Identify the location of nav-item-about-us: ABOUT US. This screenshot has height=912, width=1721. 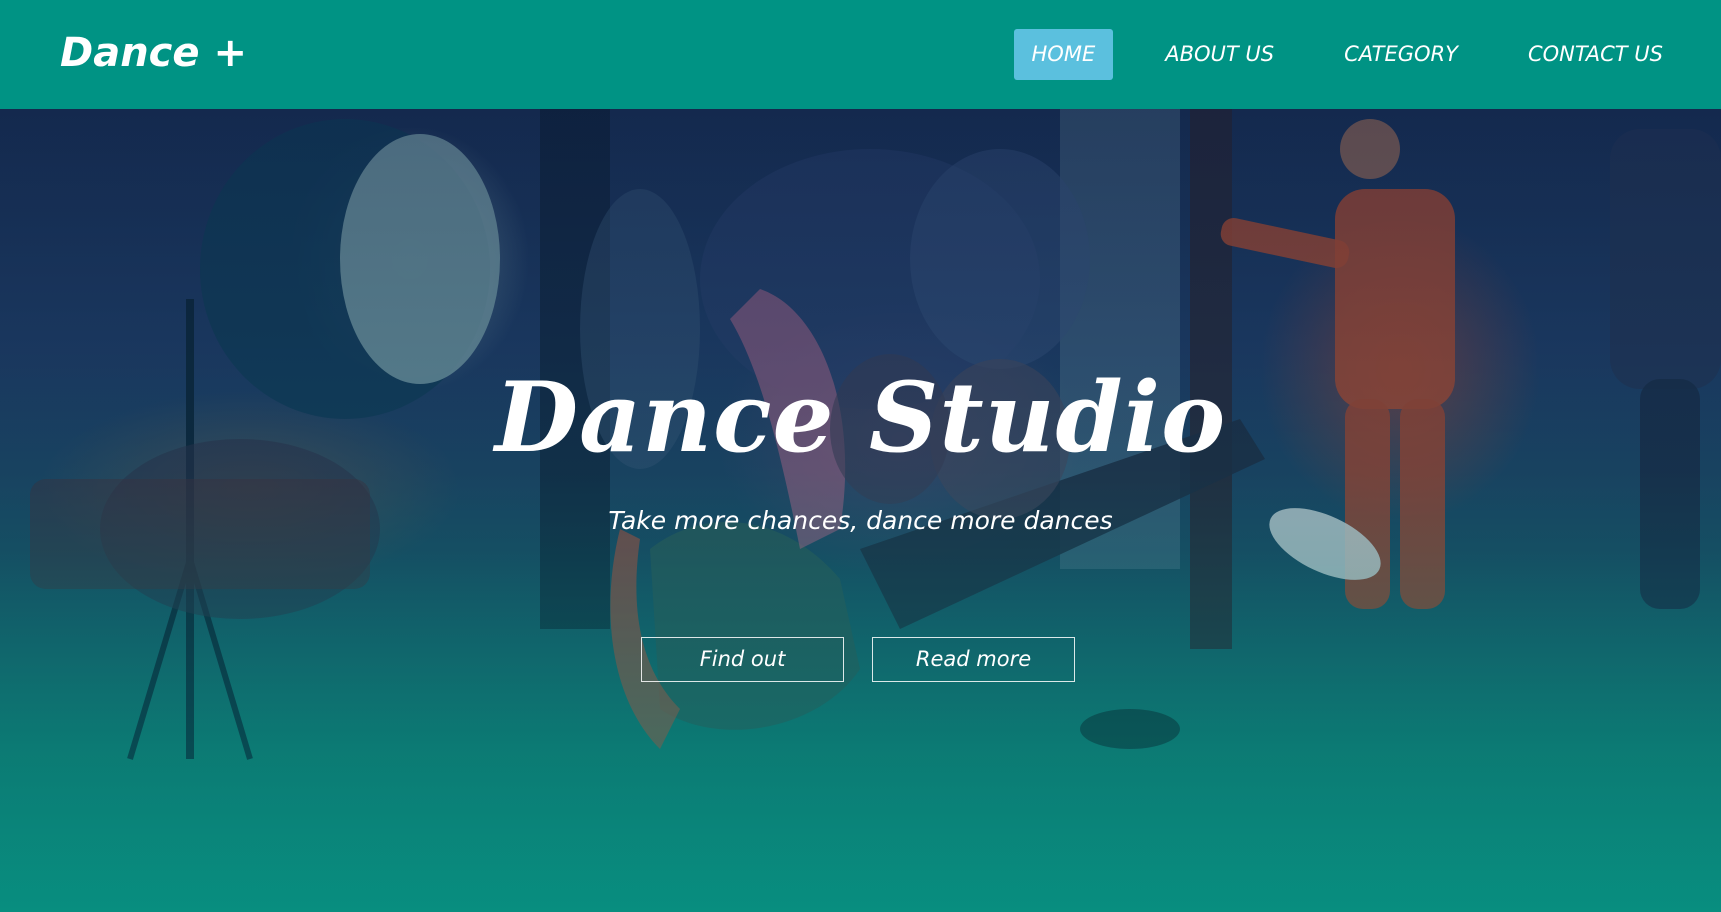
(1219, 54).